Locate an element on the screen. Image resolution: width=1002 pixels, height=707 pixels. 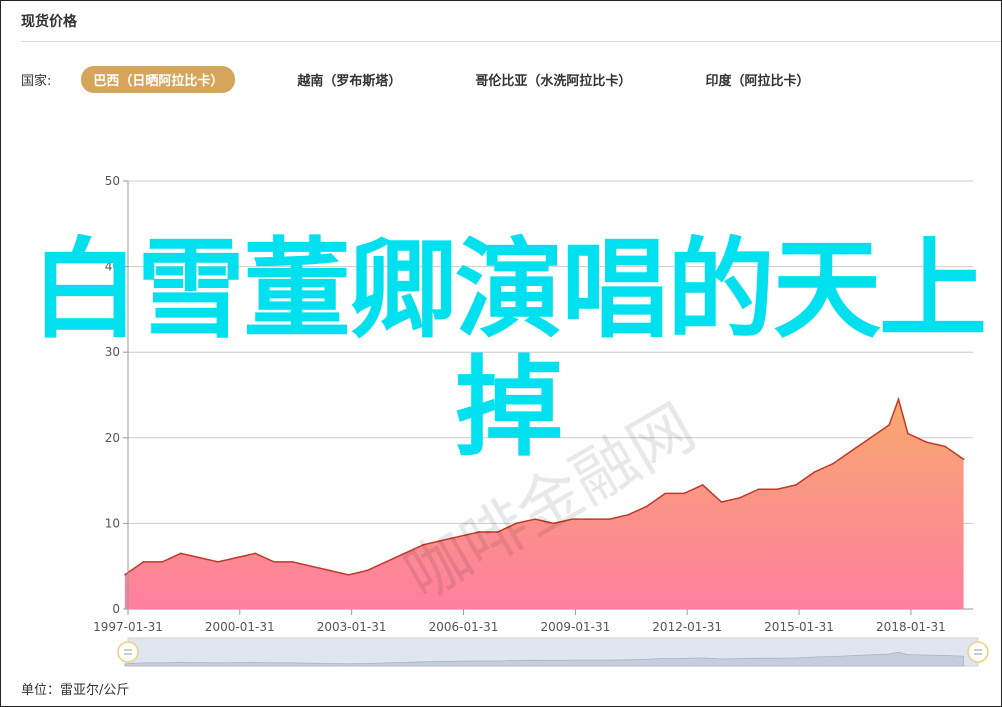
zoom-handle-left is located at coordinates (128, 652).